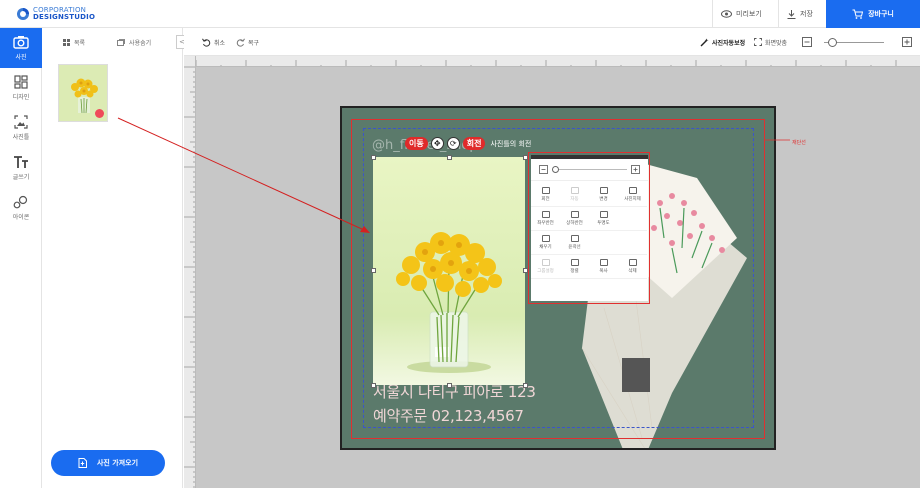 The height and width of the screenshot is (488, 920). I want to click on rail-label: 사진틀, so click(21, 137).